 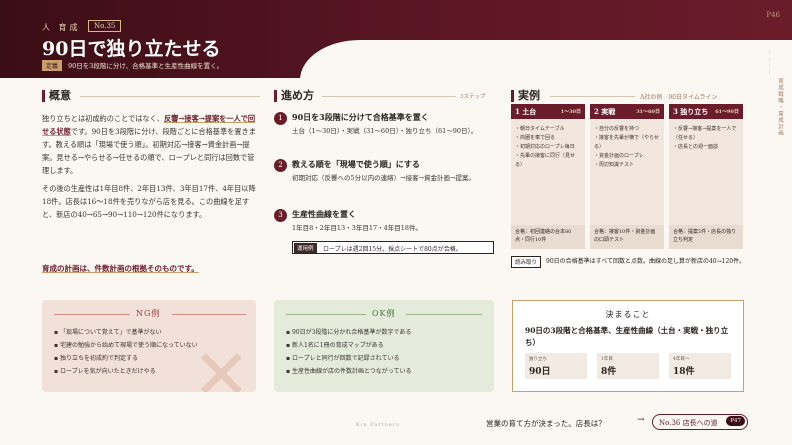 I want to click on section-kicker: 人 育成, so click(x=61, y=27).